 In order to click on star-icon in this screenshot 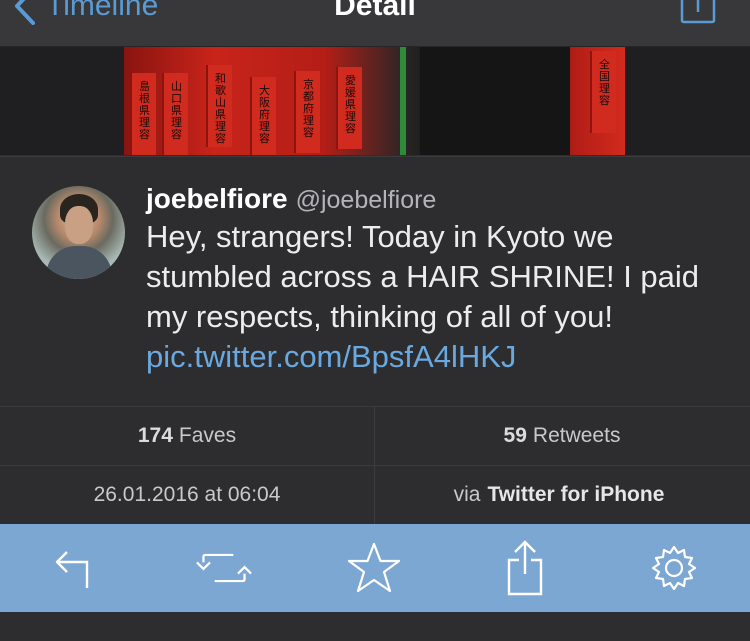, I will do `click(374, 567)`.